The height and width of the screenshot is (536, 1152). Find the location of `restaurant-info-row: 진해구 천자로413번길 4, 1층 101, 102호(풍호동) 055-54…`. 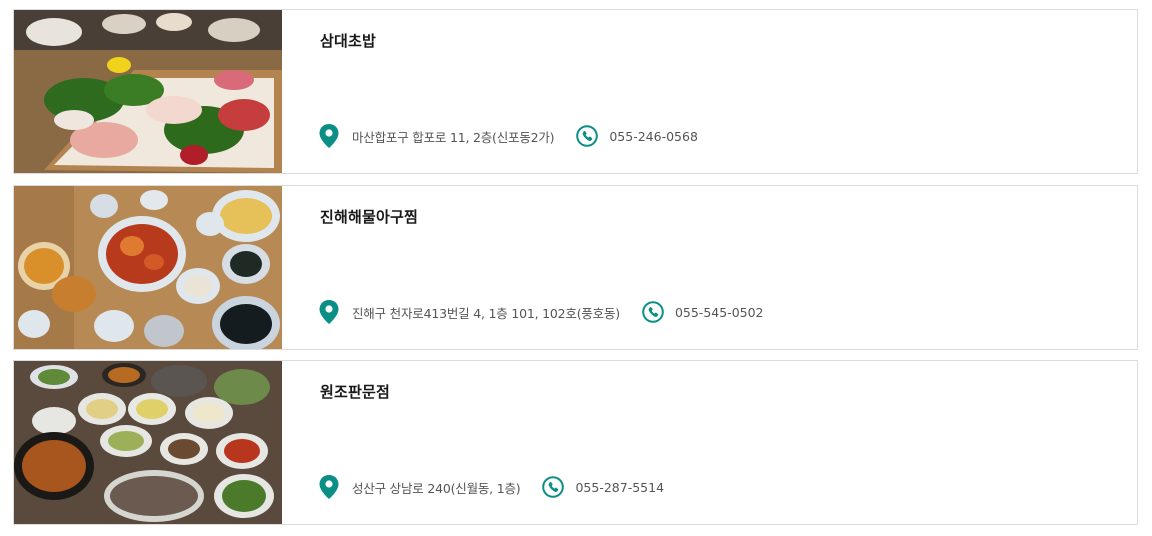

restaurant-info-row: 진해구 천자로413번길 4, 1층 101, 102호(풍호동) 055-54… is located at coordinates (541, 312).